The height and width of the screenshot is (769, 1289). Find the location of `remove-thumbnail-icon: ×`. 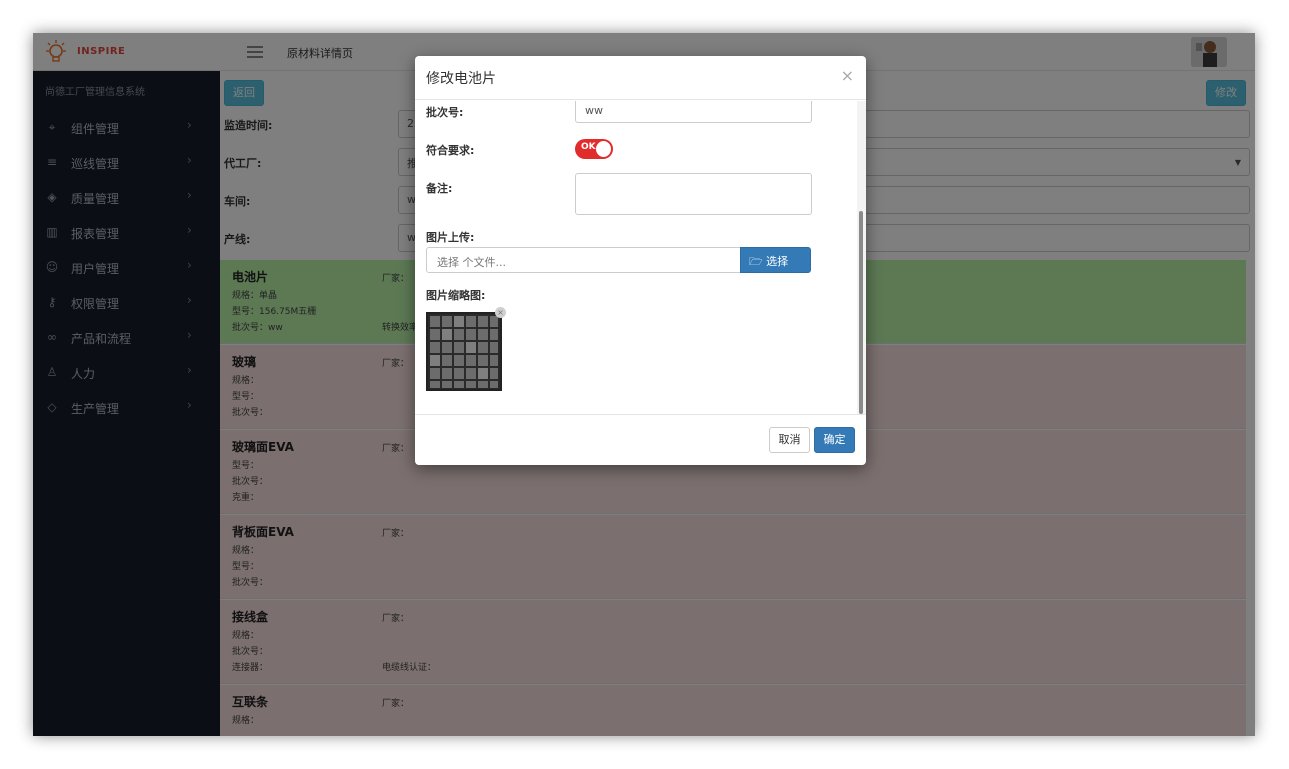

remove-thumbnail-icon: × is located at coordinates (500, 312).